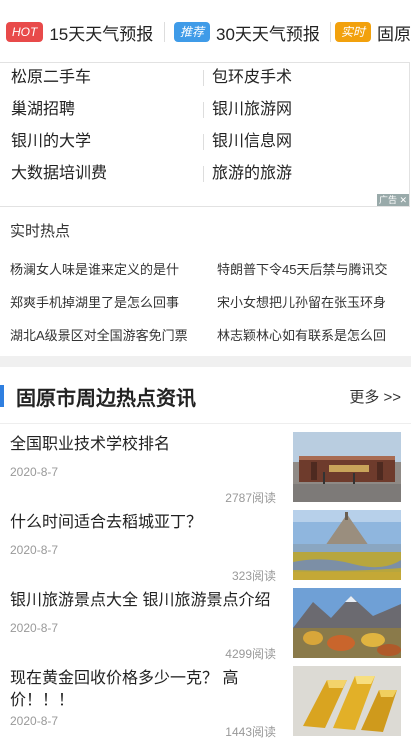 The image size is (411, 746). Describe the element at coordinates (268, 34) in the screenshot. I see `top-link-label: 30天天气预报` at that location.